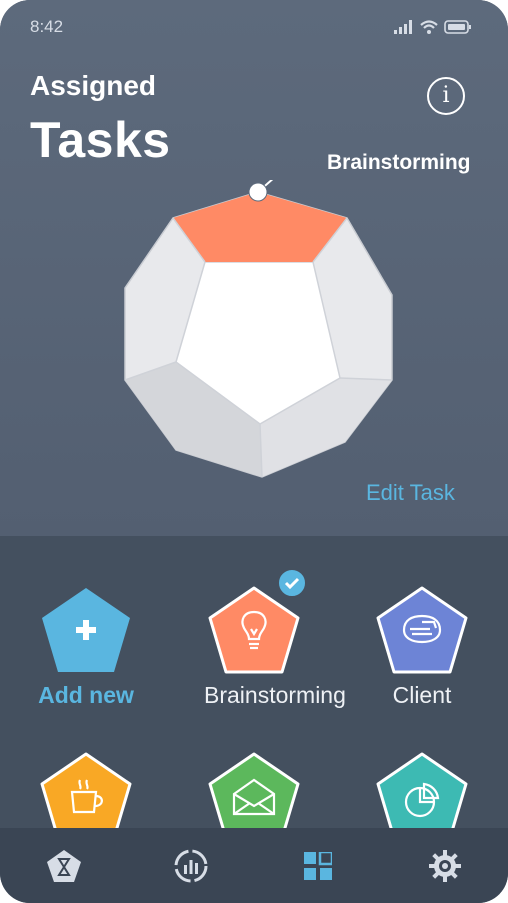 The image size is (508, 903). What do you see at coordinates (47, 26) in the screenshot?
I see `status-time: 8:42` at bounding box center [47, 26].